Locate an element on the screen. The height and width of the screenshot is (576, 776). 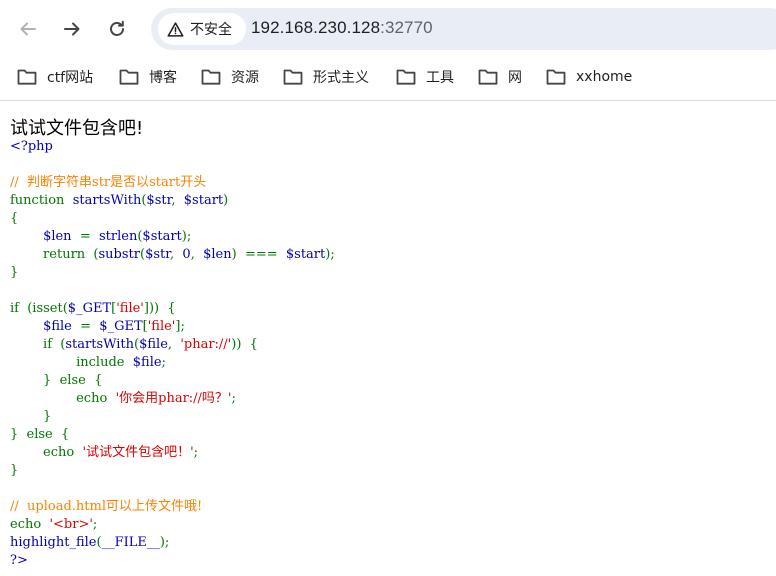
code-token: ?> is located at coordinates (19, 560).